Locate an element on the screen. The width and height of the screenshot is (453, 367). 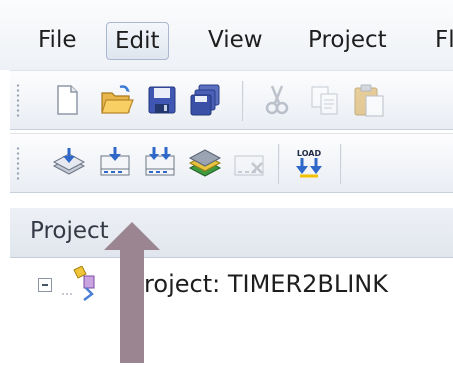
menu-flash: Fl is located at coordinates (440, 41).